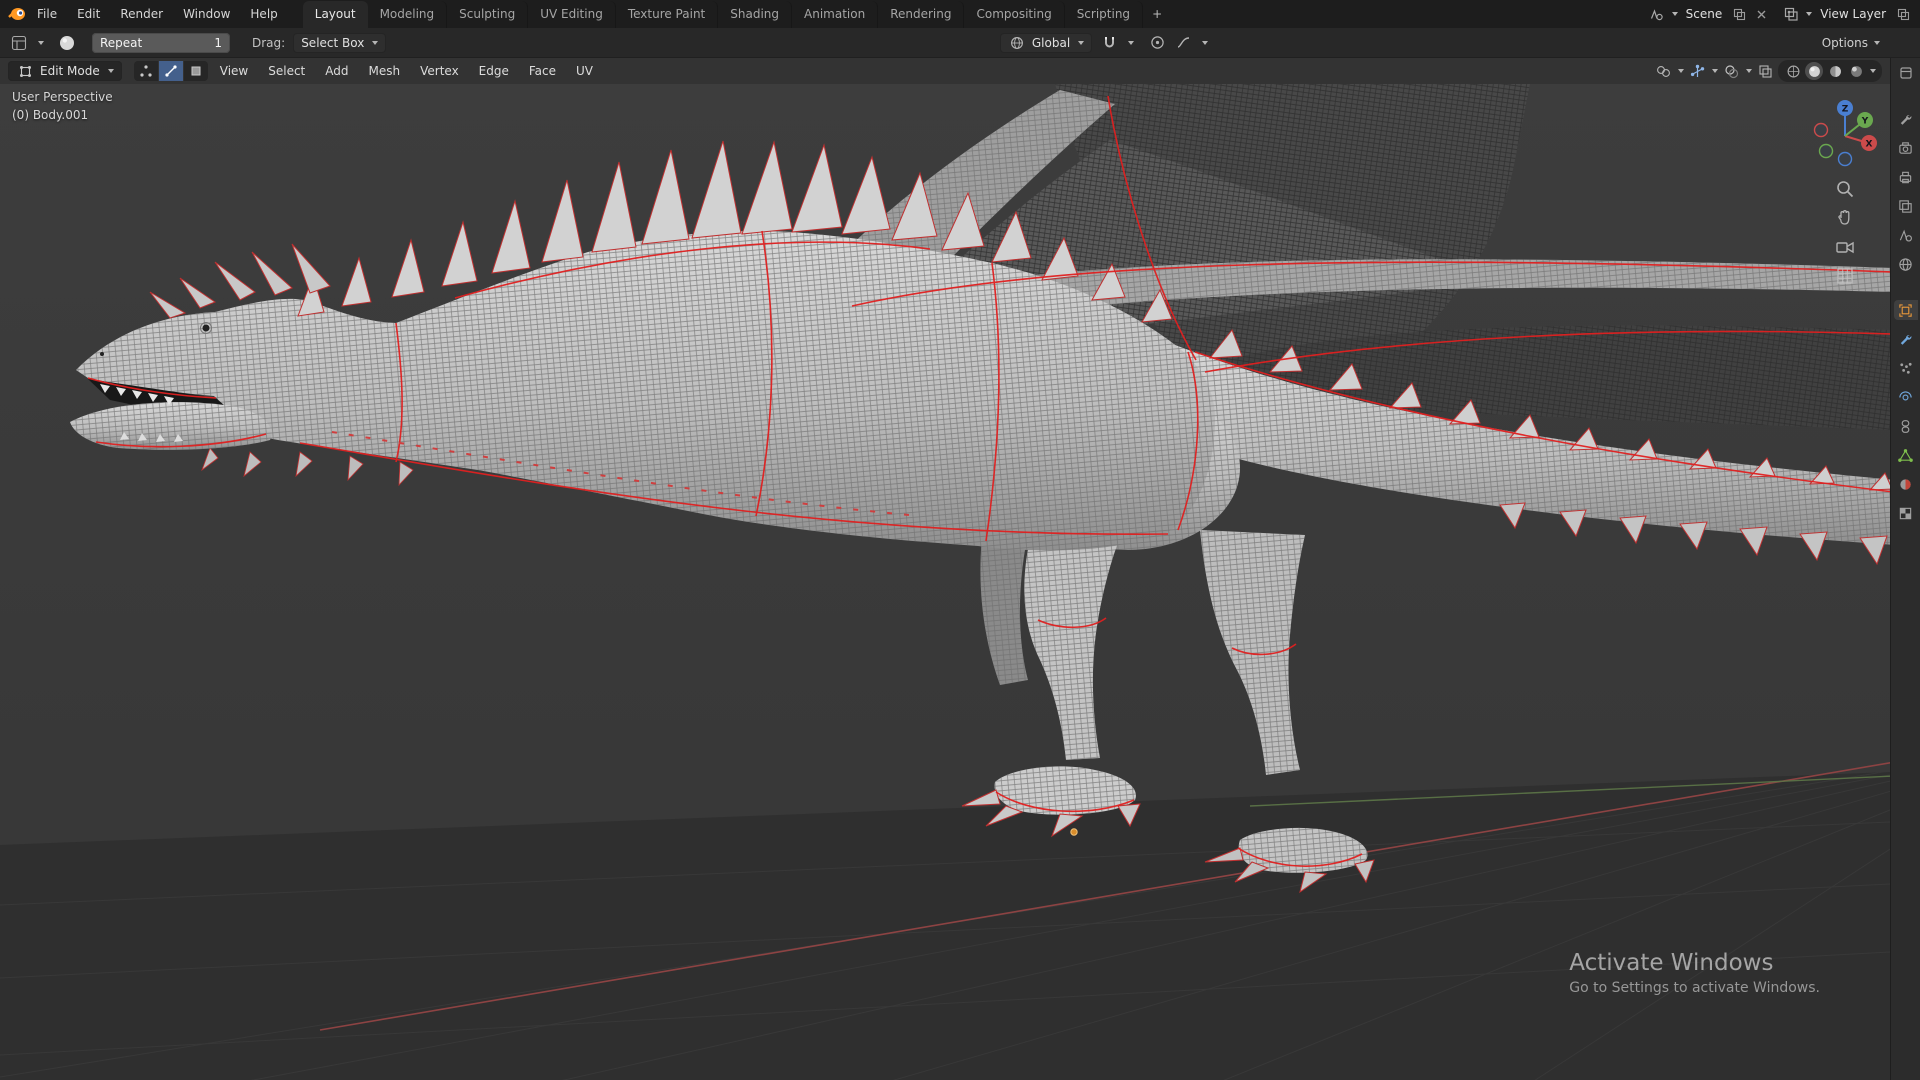 This screenshot has height=1080, width=1920. I want to click on select-mode-face-button, so click(195, 71).